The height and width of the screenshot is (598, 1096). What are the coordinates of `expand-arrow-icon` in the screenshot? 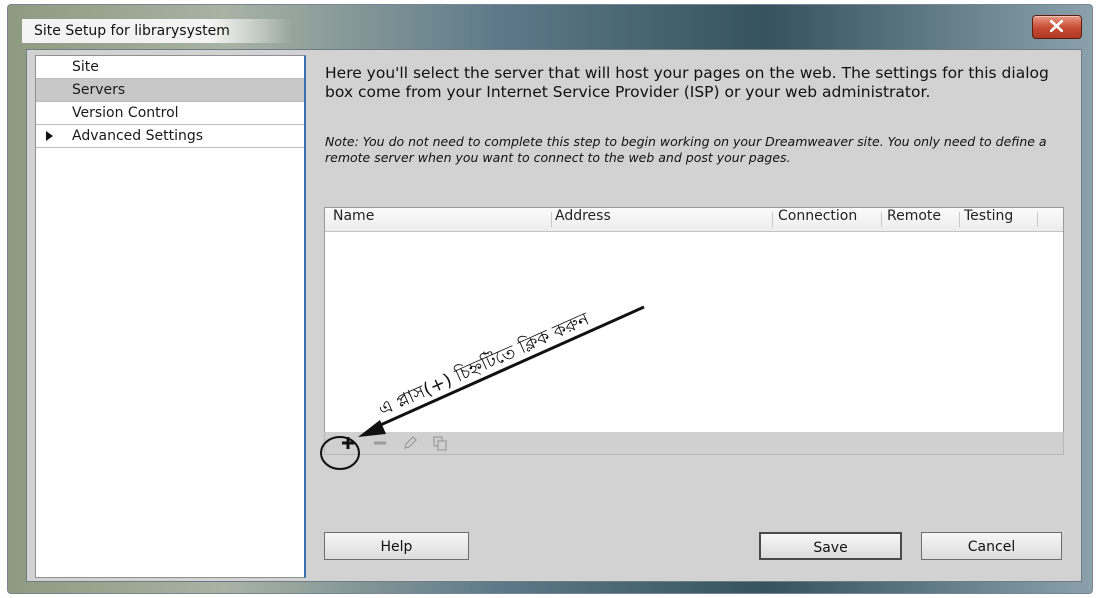 It's located at (49, 136).